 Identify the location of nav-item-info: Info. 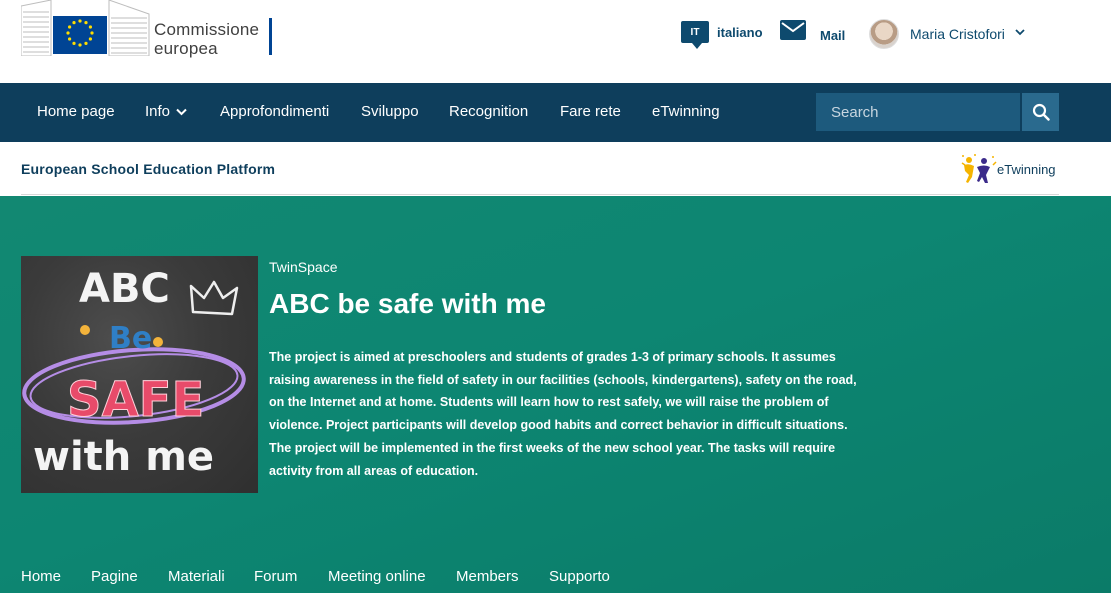
(166, 111).